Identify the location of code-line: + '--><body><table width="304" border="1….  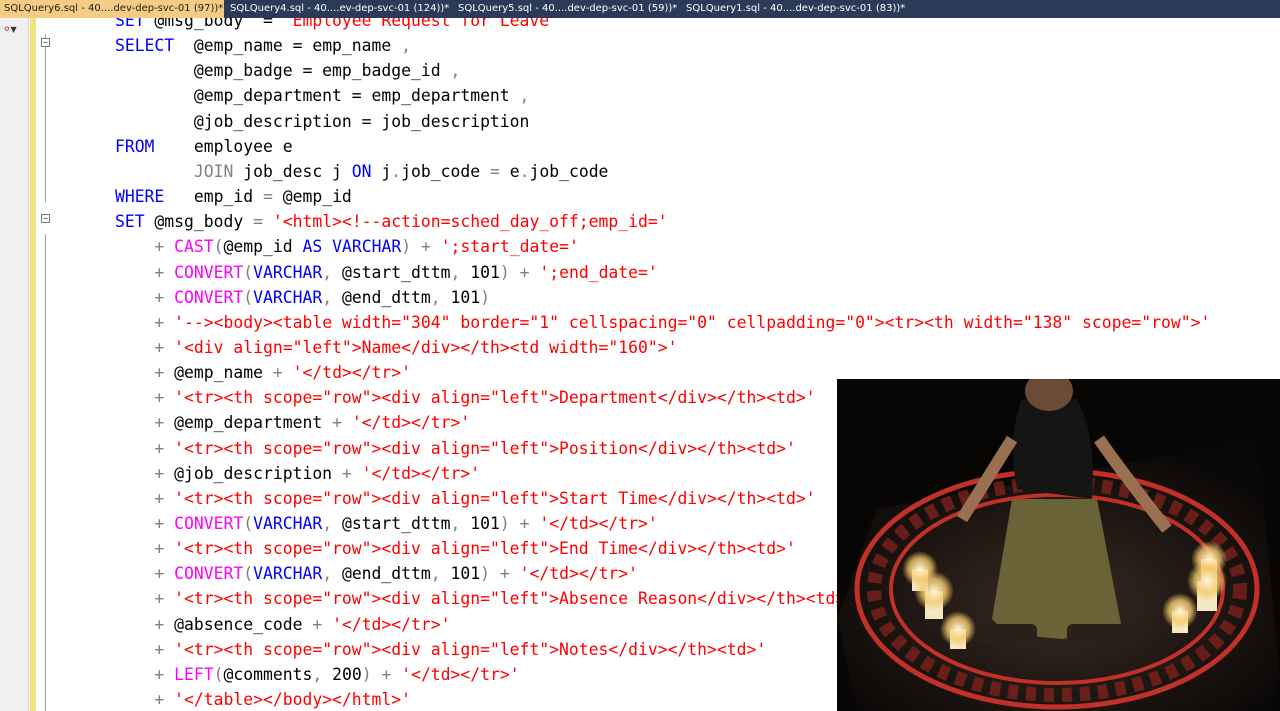
(623, 322).